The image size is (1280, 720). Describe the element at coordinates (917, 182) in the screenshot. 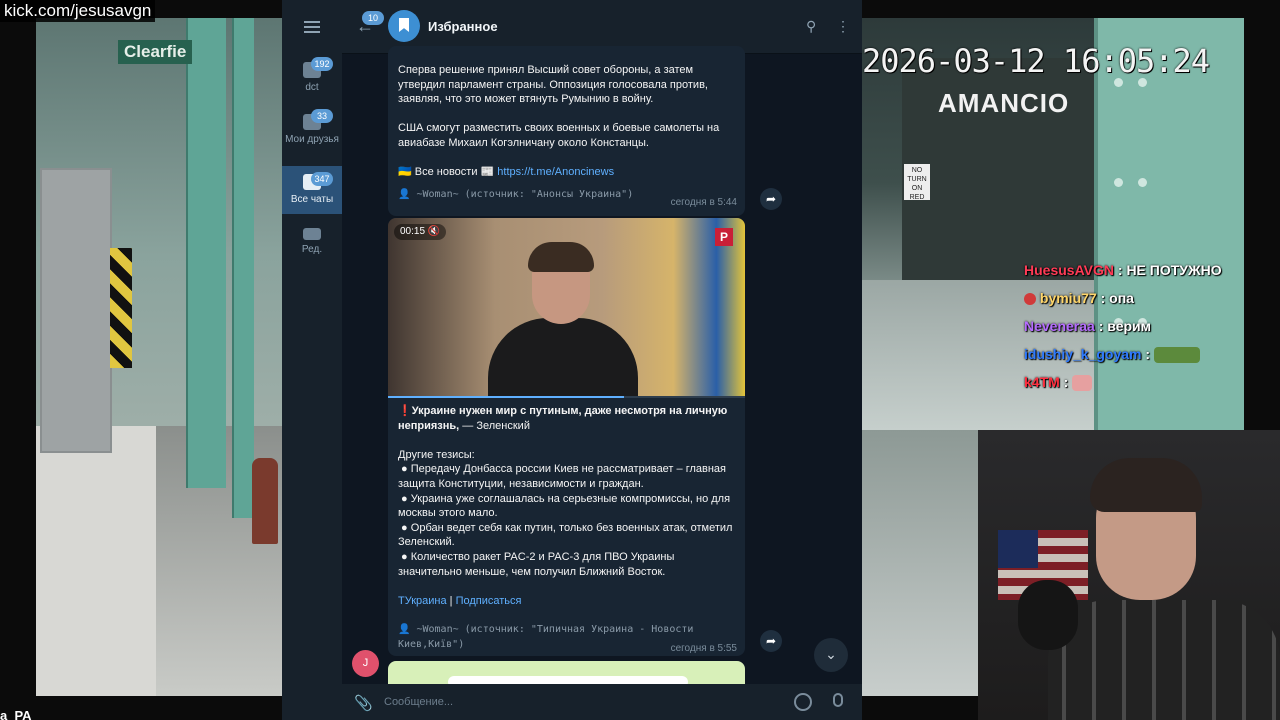

I see `no-turn-sign: NO TURN ON RED` at that location.